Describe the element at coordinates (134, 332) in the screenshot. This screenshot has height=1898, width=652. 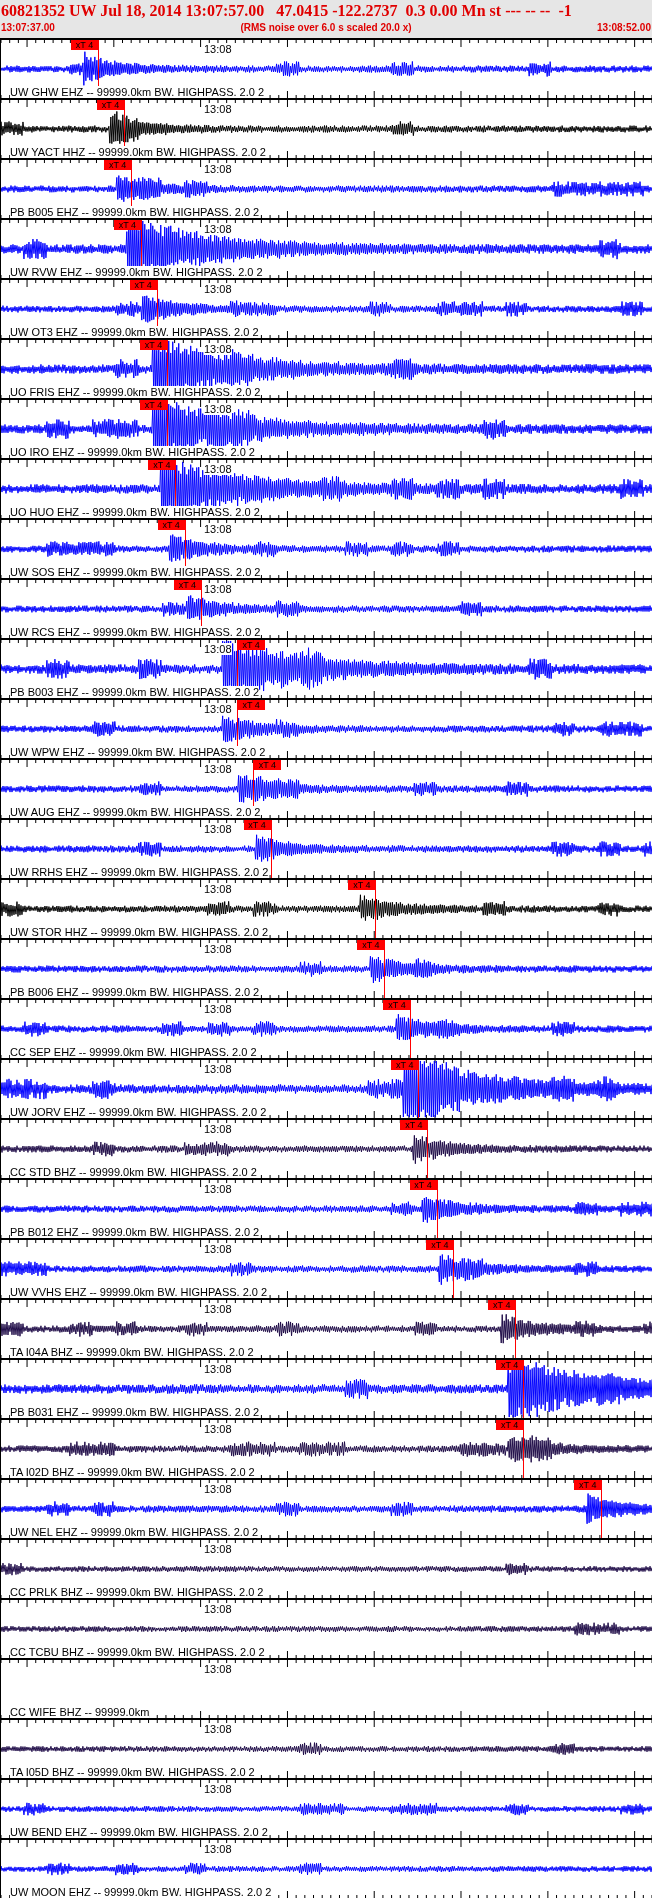
I see `channel-label: UW OT3 EHZ -- 99999.0km BW. HIGHPASS. 2.0 2` at that location.